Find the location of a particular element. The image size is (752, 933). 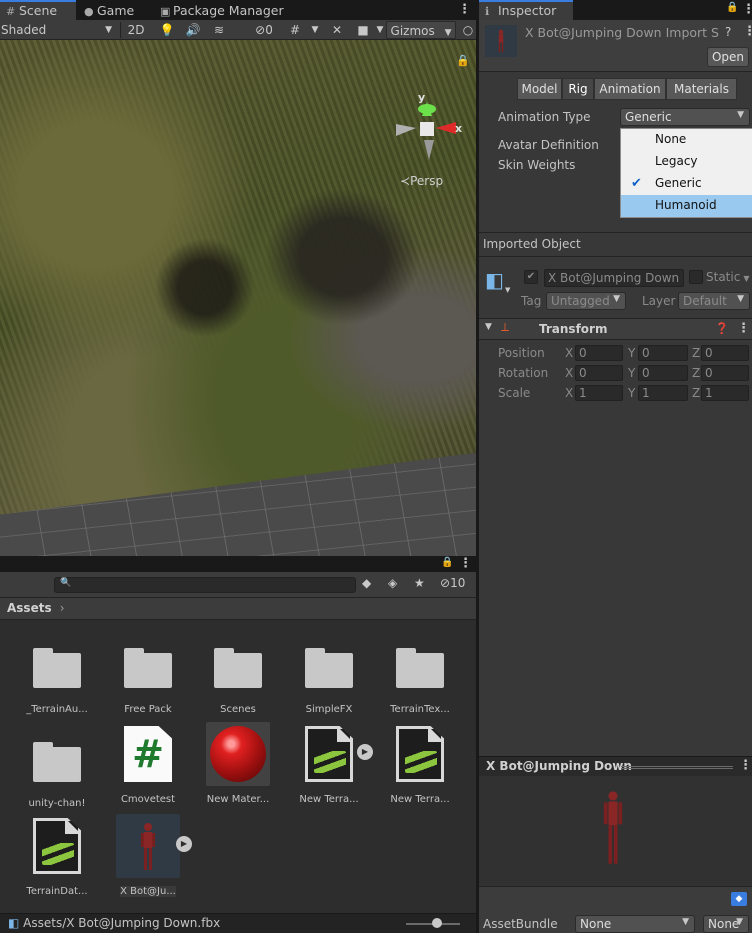

asset-folder: Free Pack is located at coordinates (148, 674).